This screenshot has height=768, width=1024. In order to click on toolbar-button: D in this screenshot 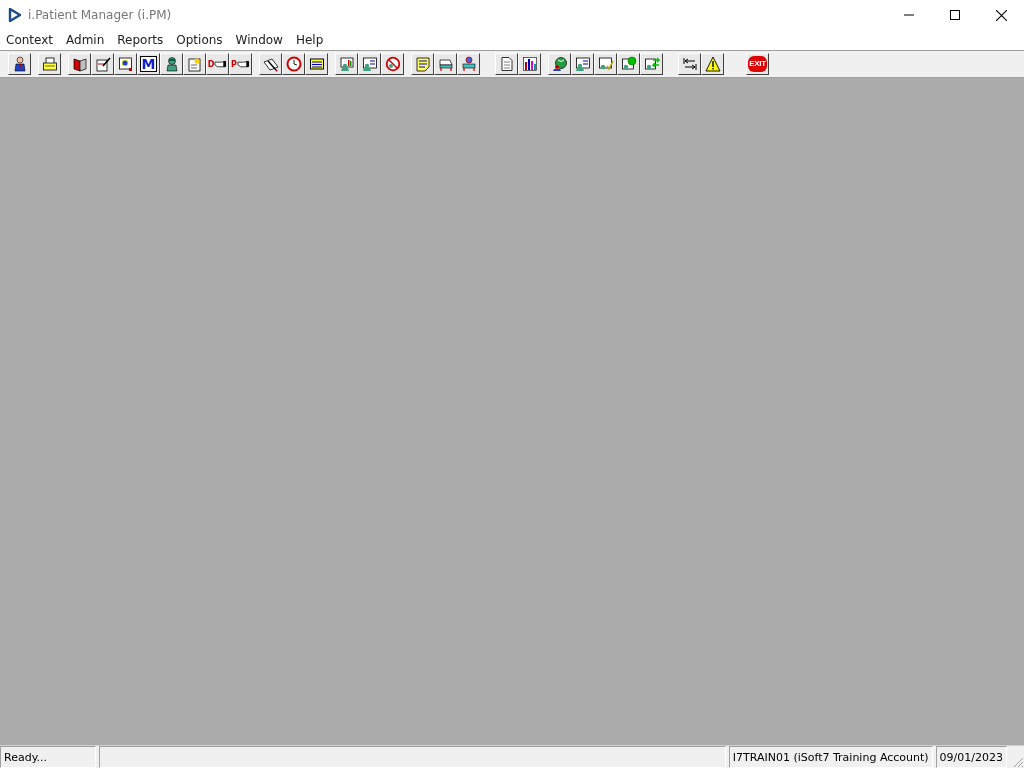, I will do `click(217, 64)`.